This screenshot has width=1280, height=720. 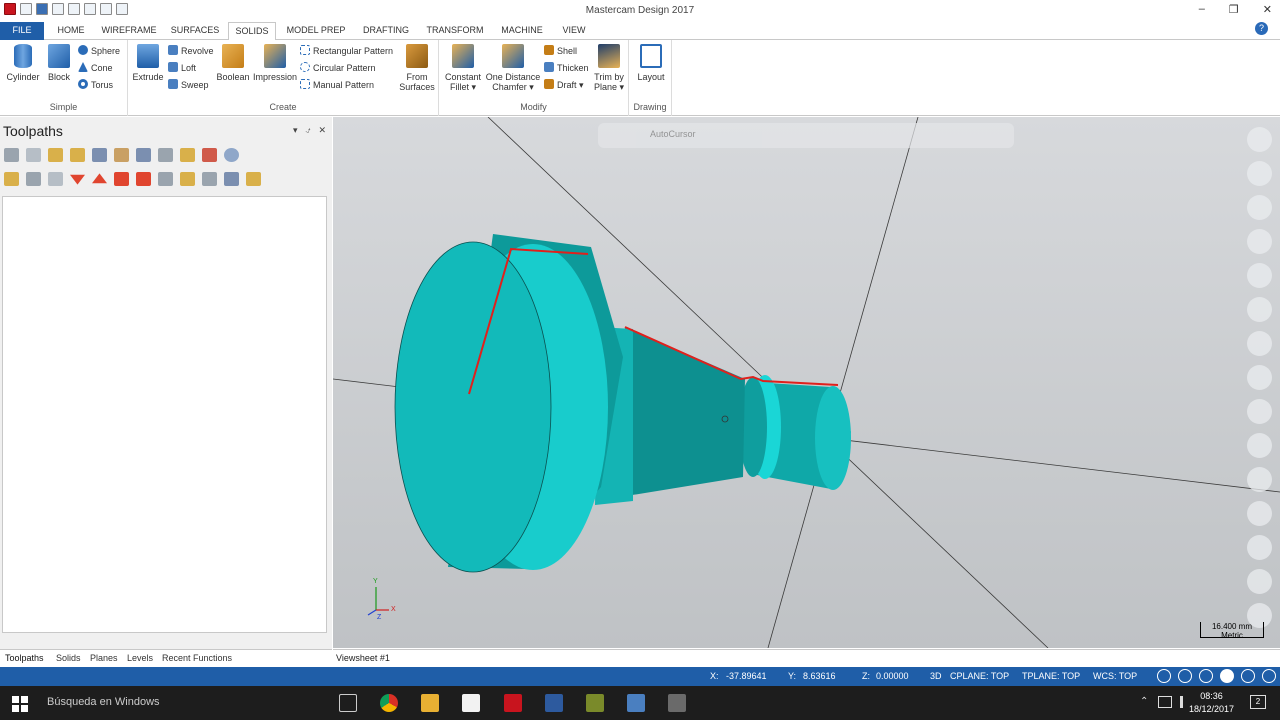 I want to click on one-distance-chamfer-button: One Distance Chamfer ▾, so click(x=513, y=68).